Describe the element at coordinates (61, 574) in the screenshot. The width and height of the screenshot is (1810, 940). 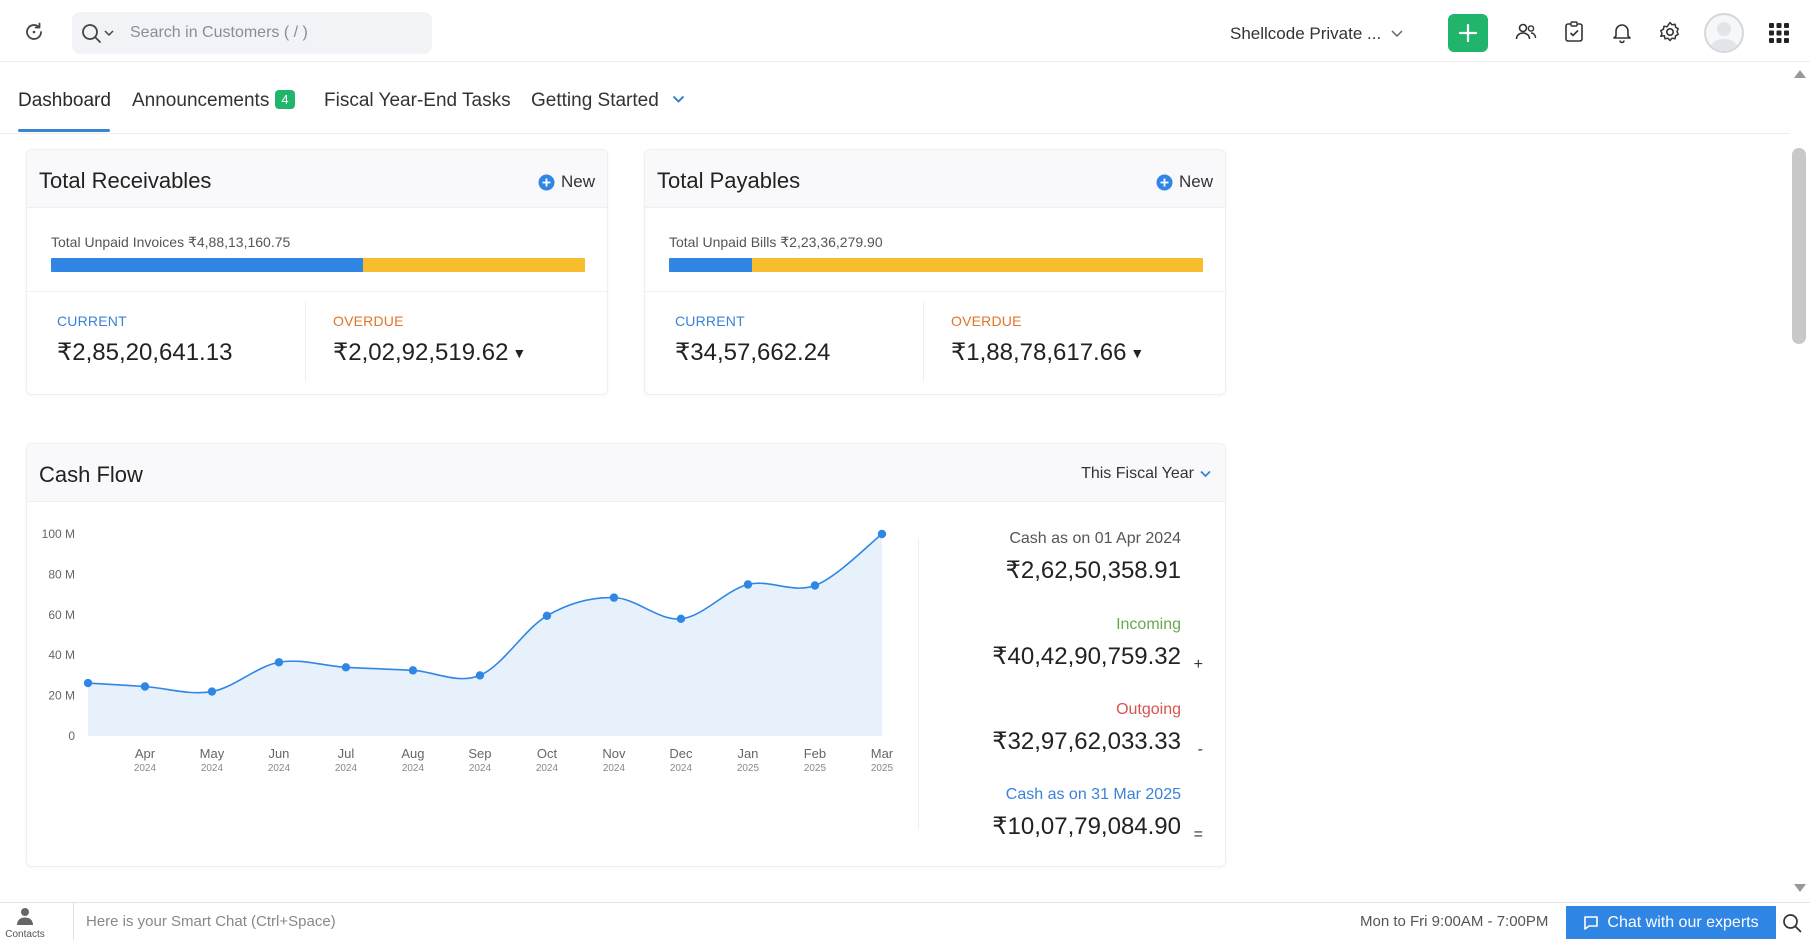
I see `y-tick-label: 80 M` at that location.